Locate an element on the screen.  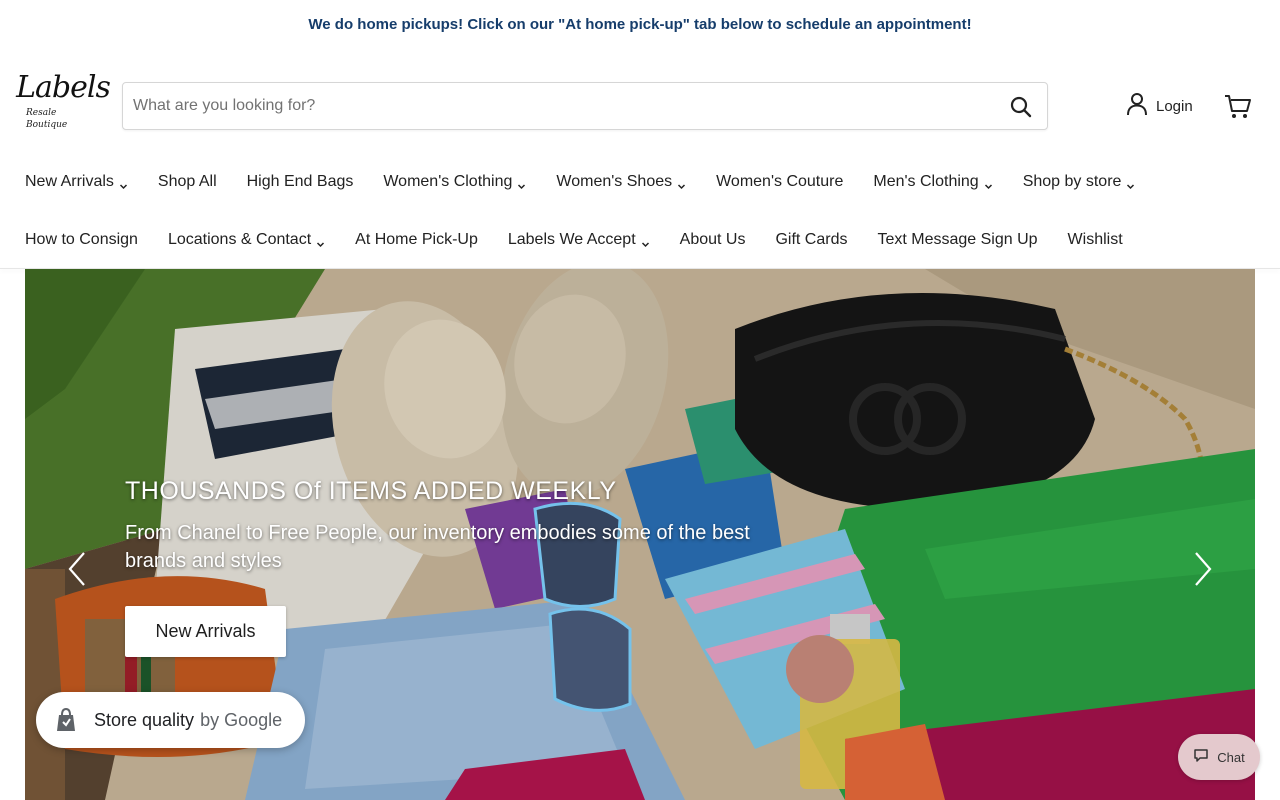
nav-how-to-consign: How to Consign is located at coordinates (81, 240).